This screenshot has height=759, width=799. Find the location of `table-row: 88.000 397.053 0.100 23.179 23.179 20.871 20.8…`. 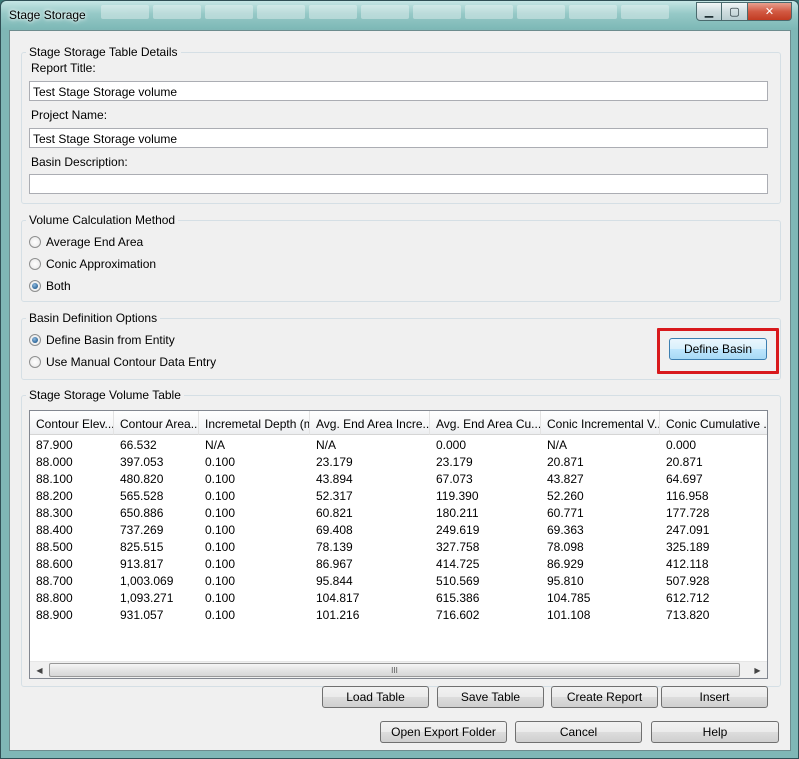

table-row: 88.000 397.053 0.100 23.179 23.179 20.871 20.8… is located at coordinates (398, 462).